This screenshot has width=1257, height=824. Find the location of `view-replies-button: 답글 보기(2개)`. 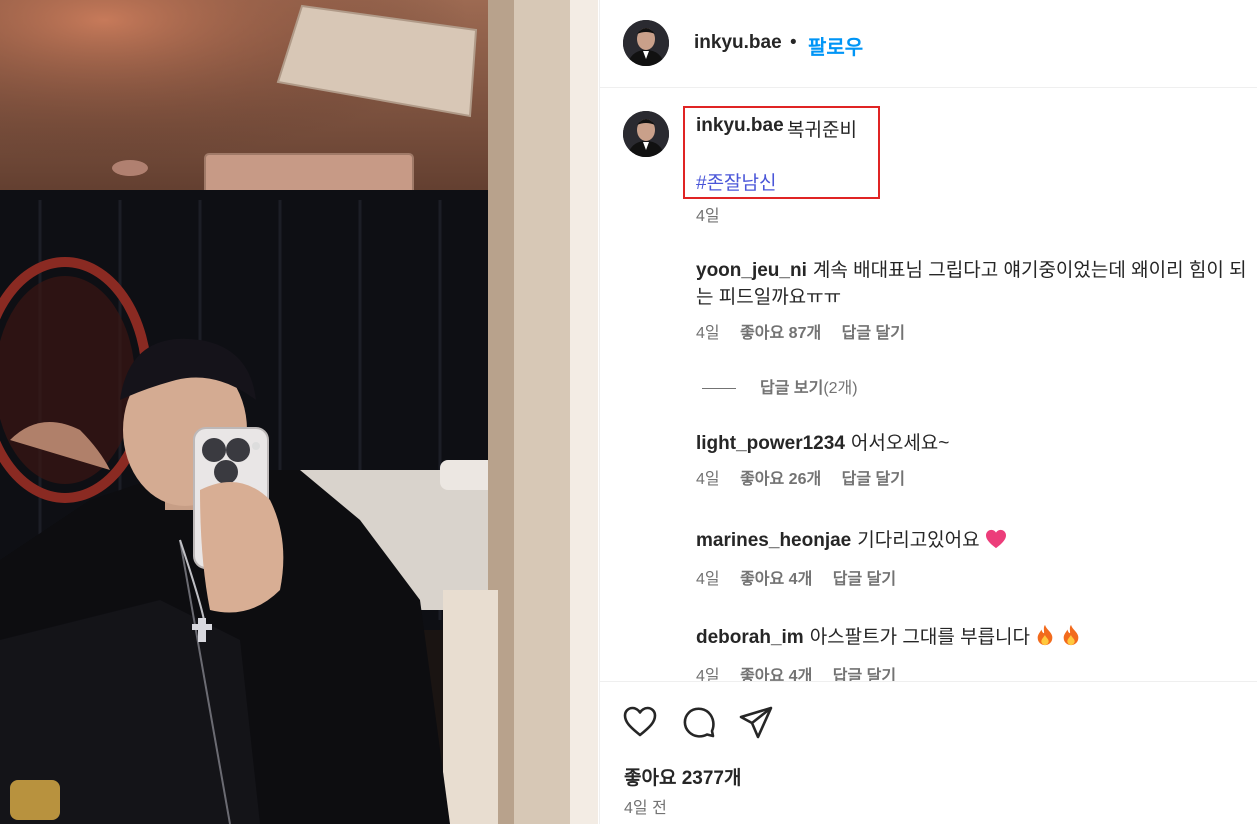

view-replies-button: 답글 보기(2개) is located at coordinates (780, 386).